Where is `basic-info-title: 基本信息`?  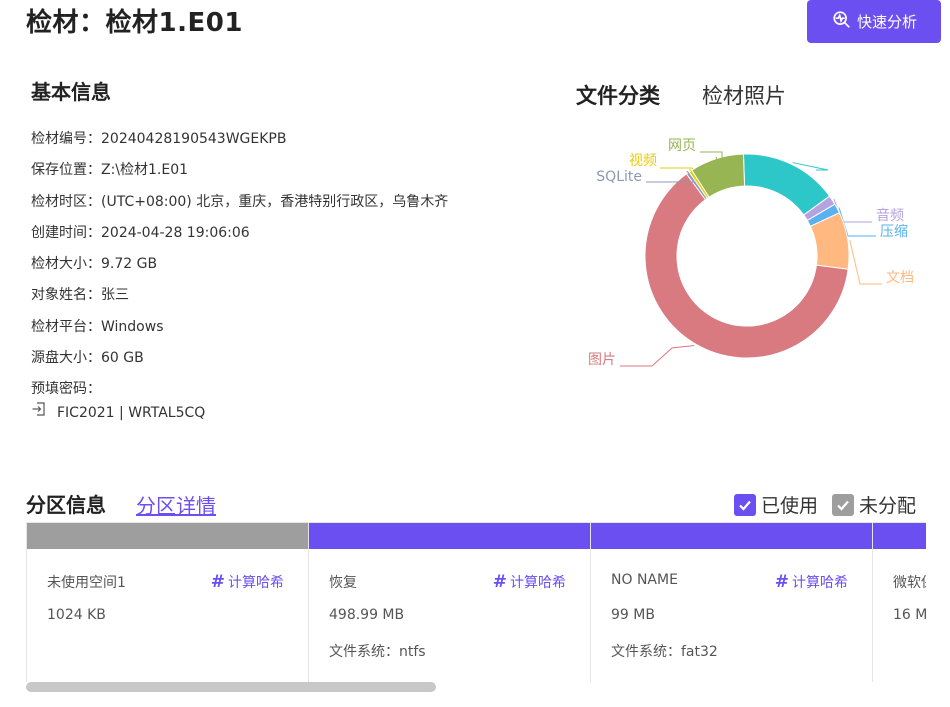
basic-info-title: 基本信息 is located at coordinates (71, 92).